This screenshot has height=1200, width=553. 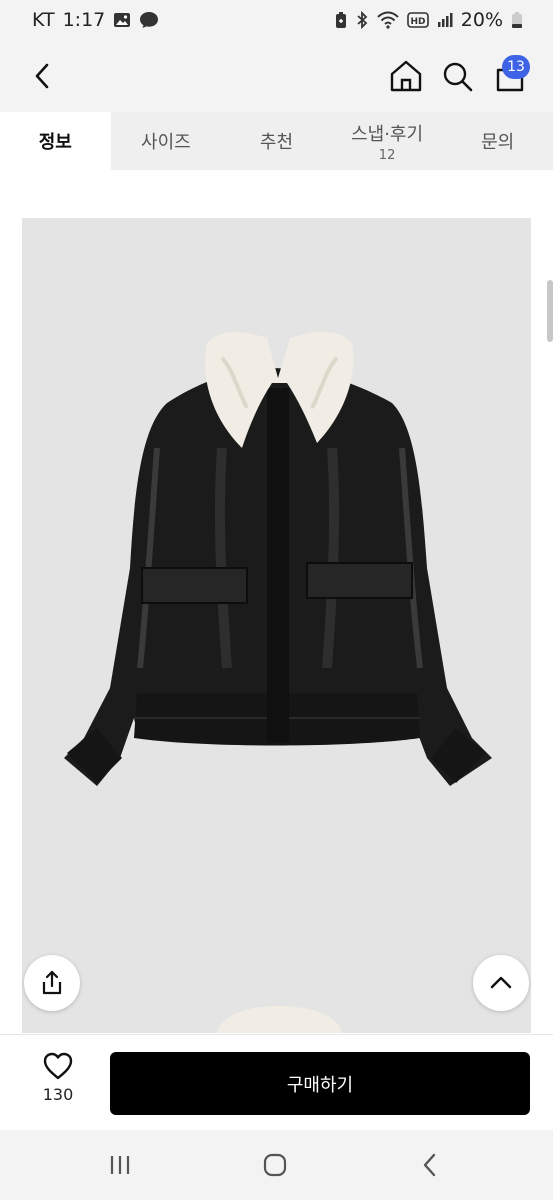 What do you see at coordinates (362, 20) in the screenshot?
I see `bluetooth-icon` at bounding box center [362, 20].